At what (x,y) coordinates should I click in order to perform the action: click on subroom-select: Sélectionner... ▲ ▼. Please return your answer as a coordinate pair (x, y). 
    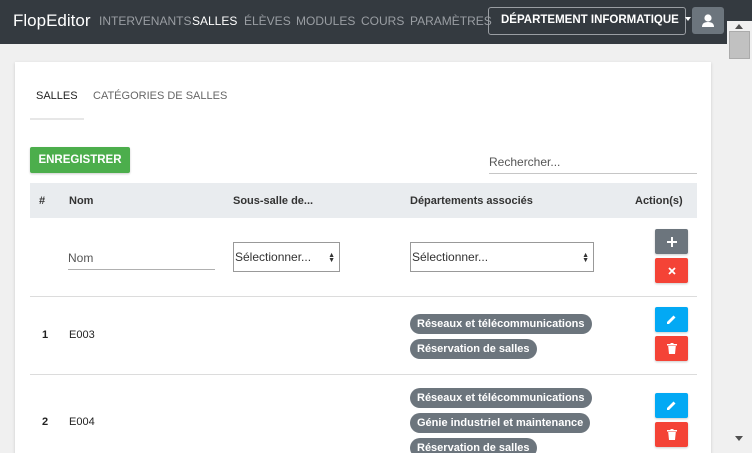
    Looking at the image, I should click on (286, 257).